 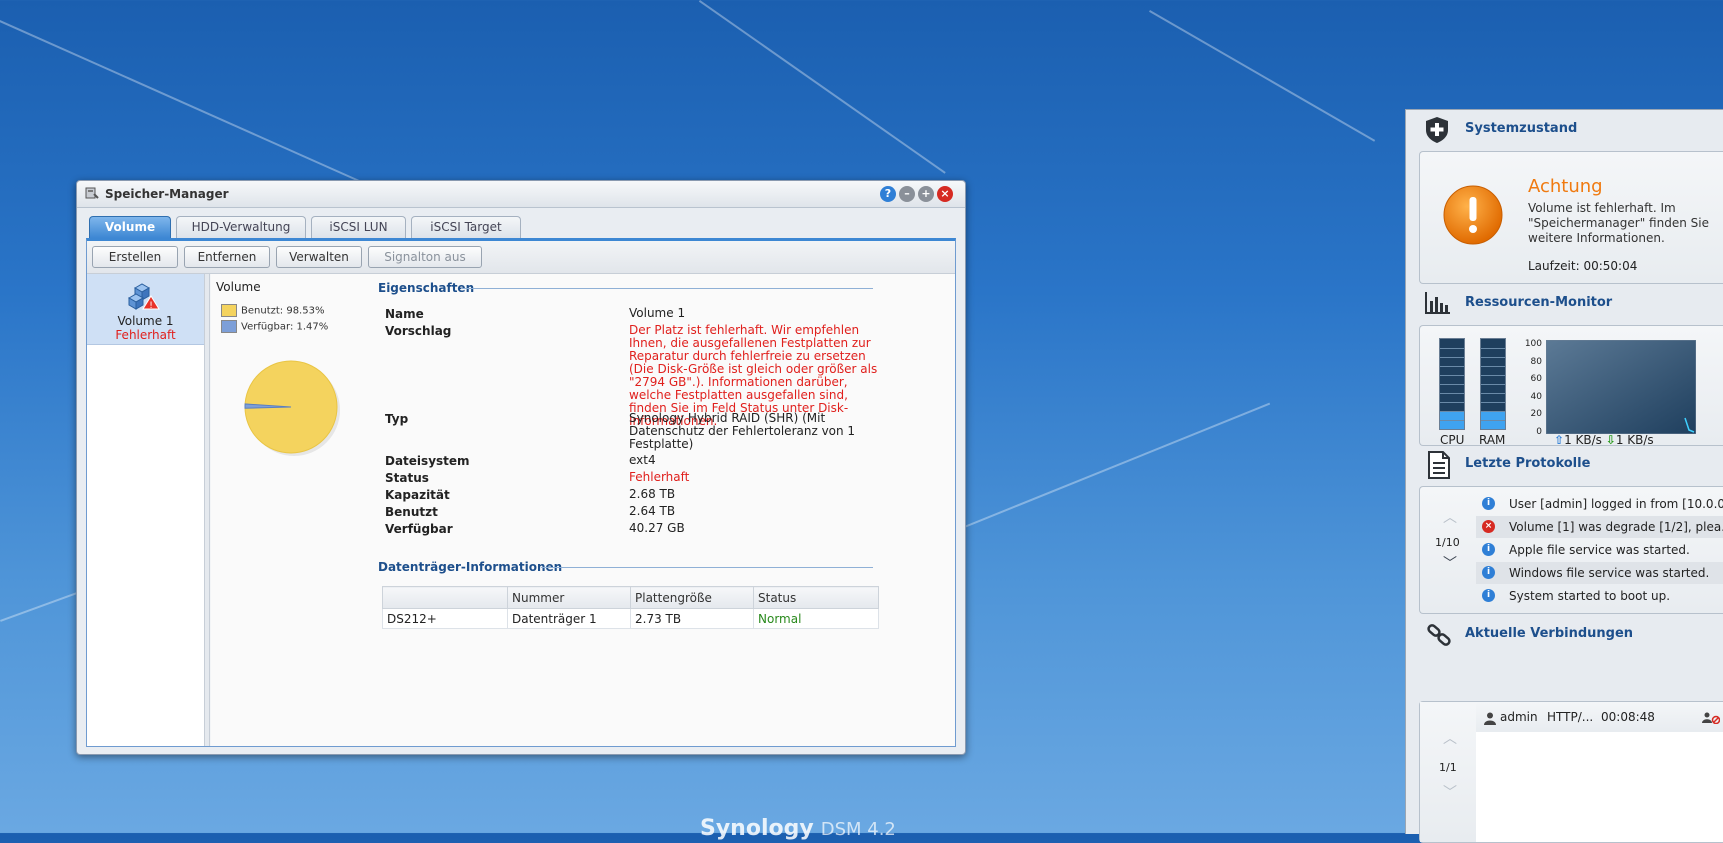 What do you see at coordinates (630, 618) in the screenshot?
I see `table-row: DS212+ Datenträger 1 2.73 TB Normal` at bounding box center [630, 618].